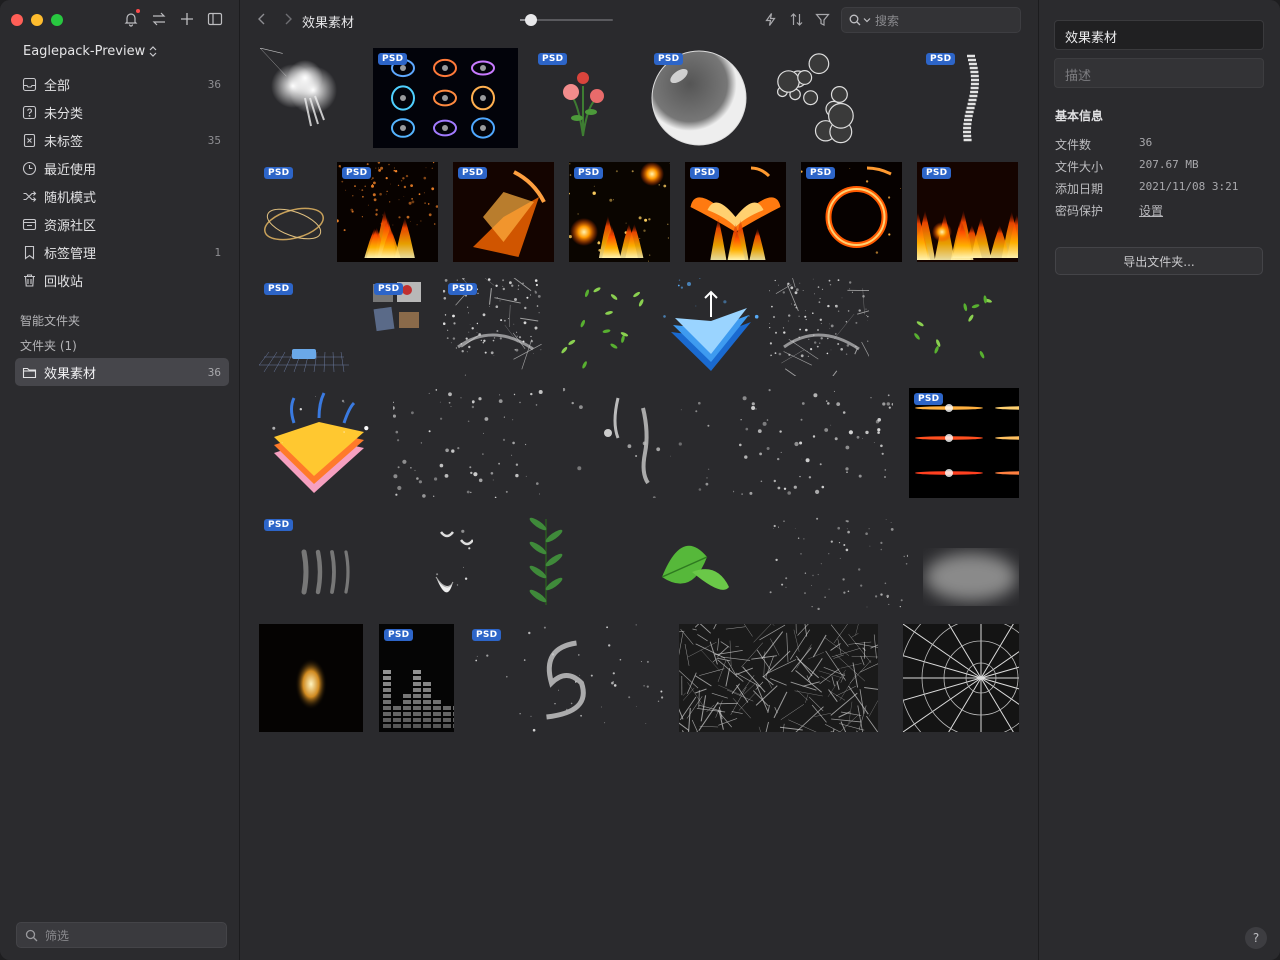 This screenshot has height=960, width=1280. I want to click on sidebar-item-count: 35, so click(214, 140).